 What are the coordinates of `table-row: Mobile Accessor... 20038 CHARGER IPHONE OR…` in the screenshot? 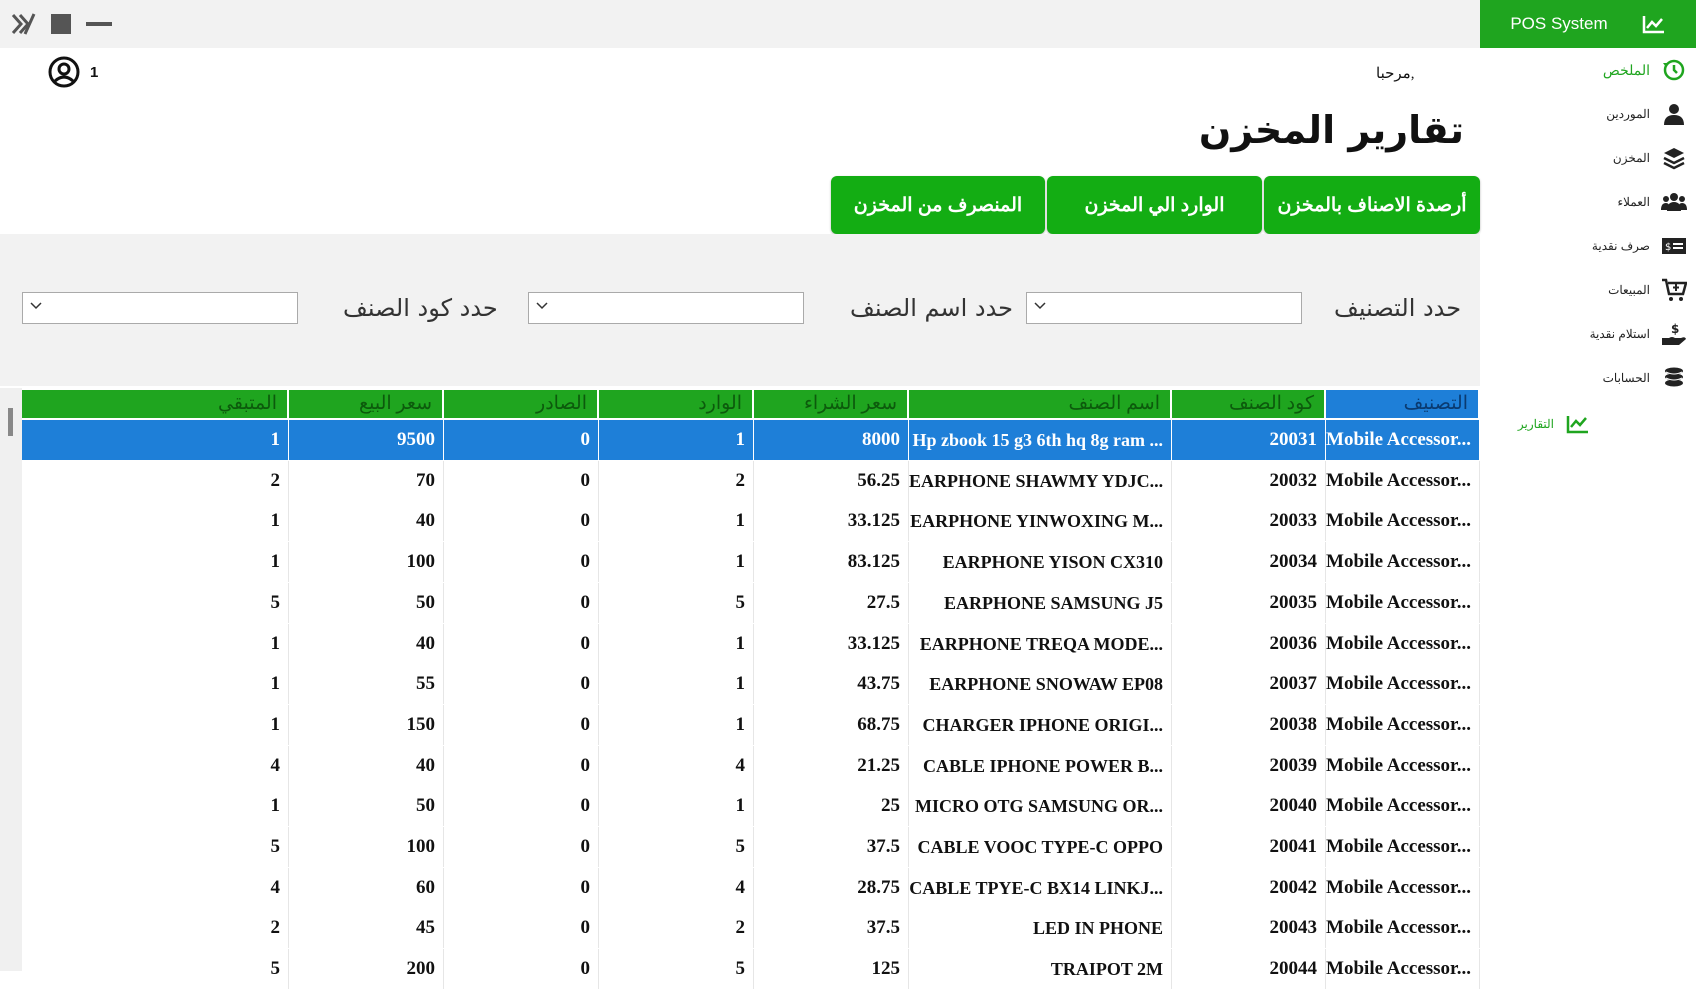 It's located at (751, 724).